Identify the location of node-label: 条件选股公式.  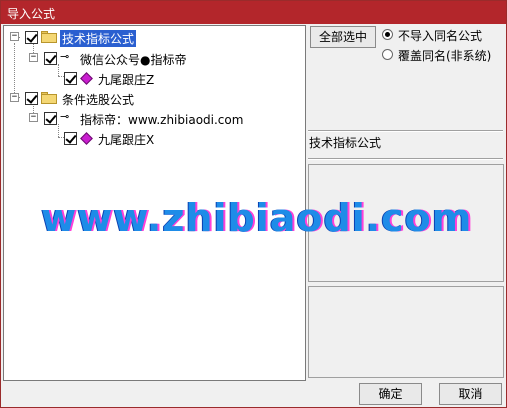
(98, 100).